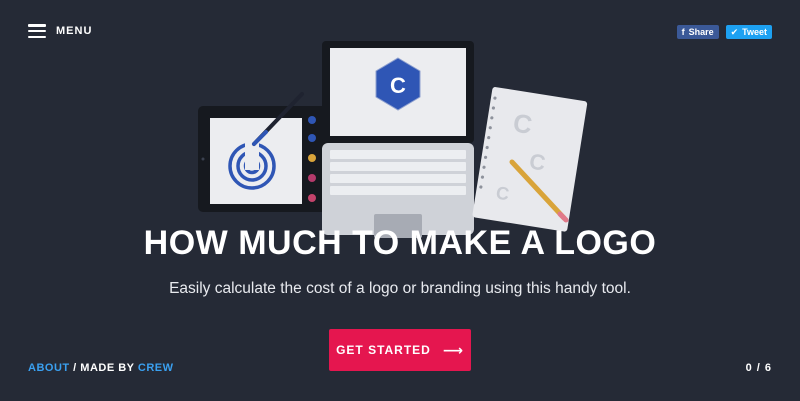 The image size is (800, 401). I want to click on twitter-tweet-button: ✔ Tweet, so click(748, 32).